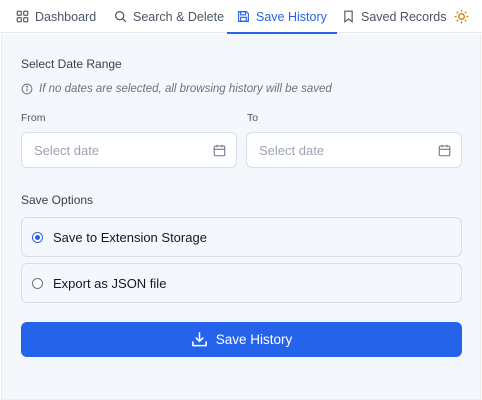 Image resolution: width=482 pixels, height=400 pixels. I want to click on sun-icon, so click(461, 16).